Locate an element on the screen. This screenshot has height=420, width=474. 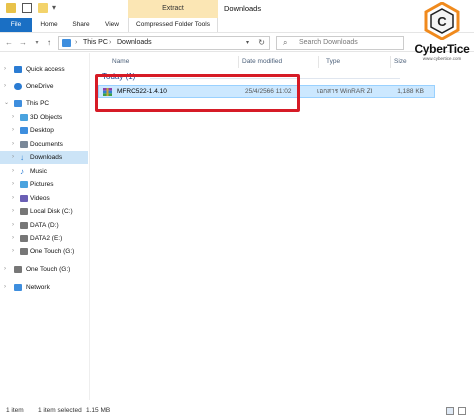
column-header-type: Type is located at coordinates (333, 62).